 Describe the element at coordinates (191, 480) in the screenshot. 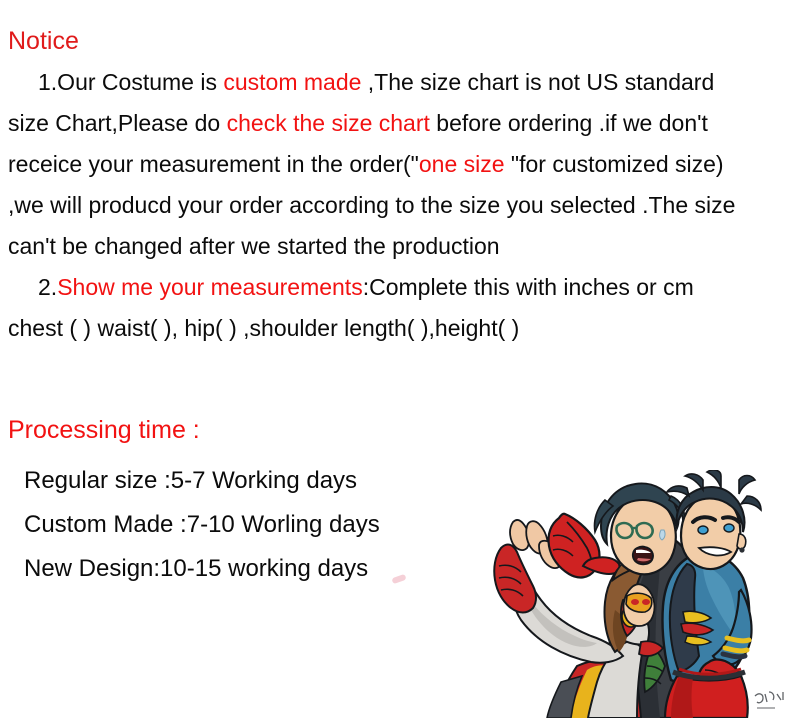

I see `processing-time-line: Regular size :5-7 Working days` at that location.